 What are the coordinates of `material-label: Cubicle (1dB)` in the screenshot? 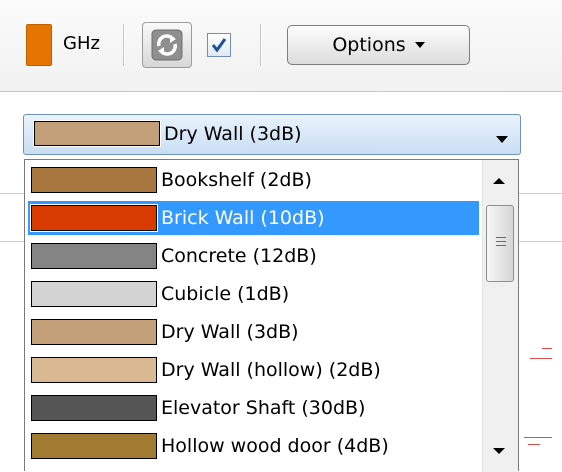 It's located at (225, 294).